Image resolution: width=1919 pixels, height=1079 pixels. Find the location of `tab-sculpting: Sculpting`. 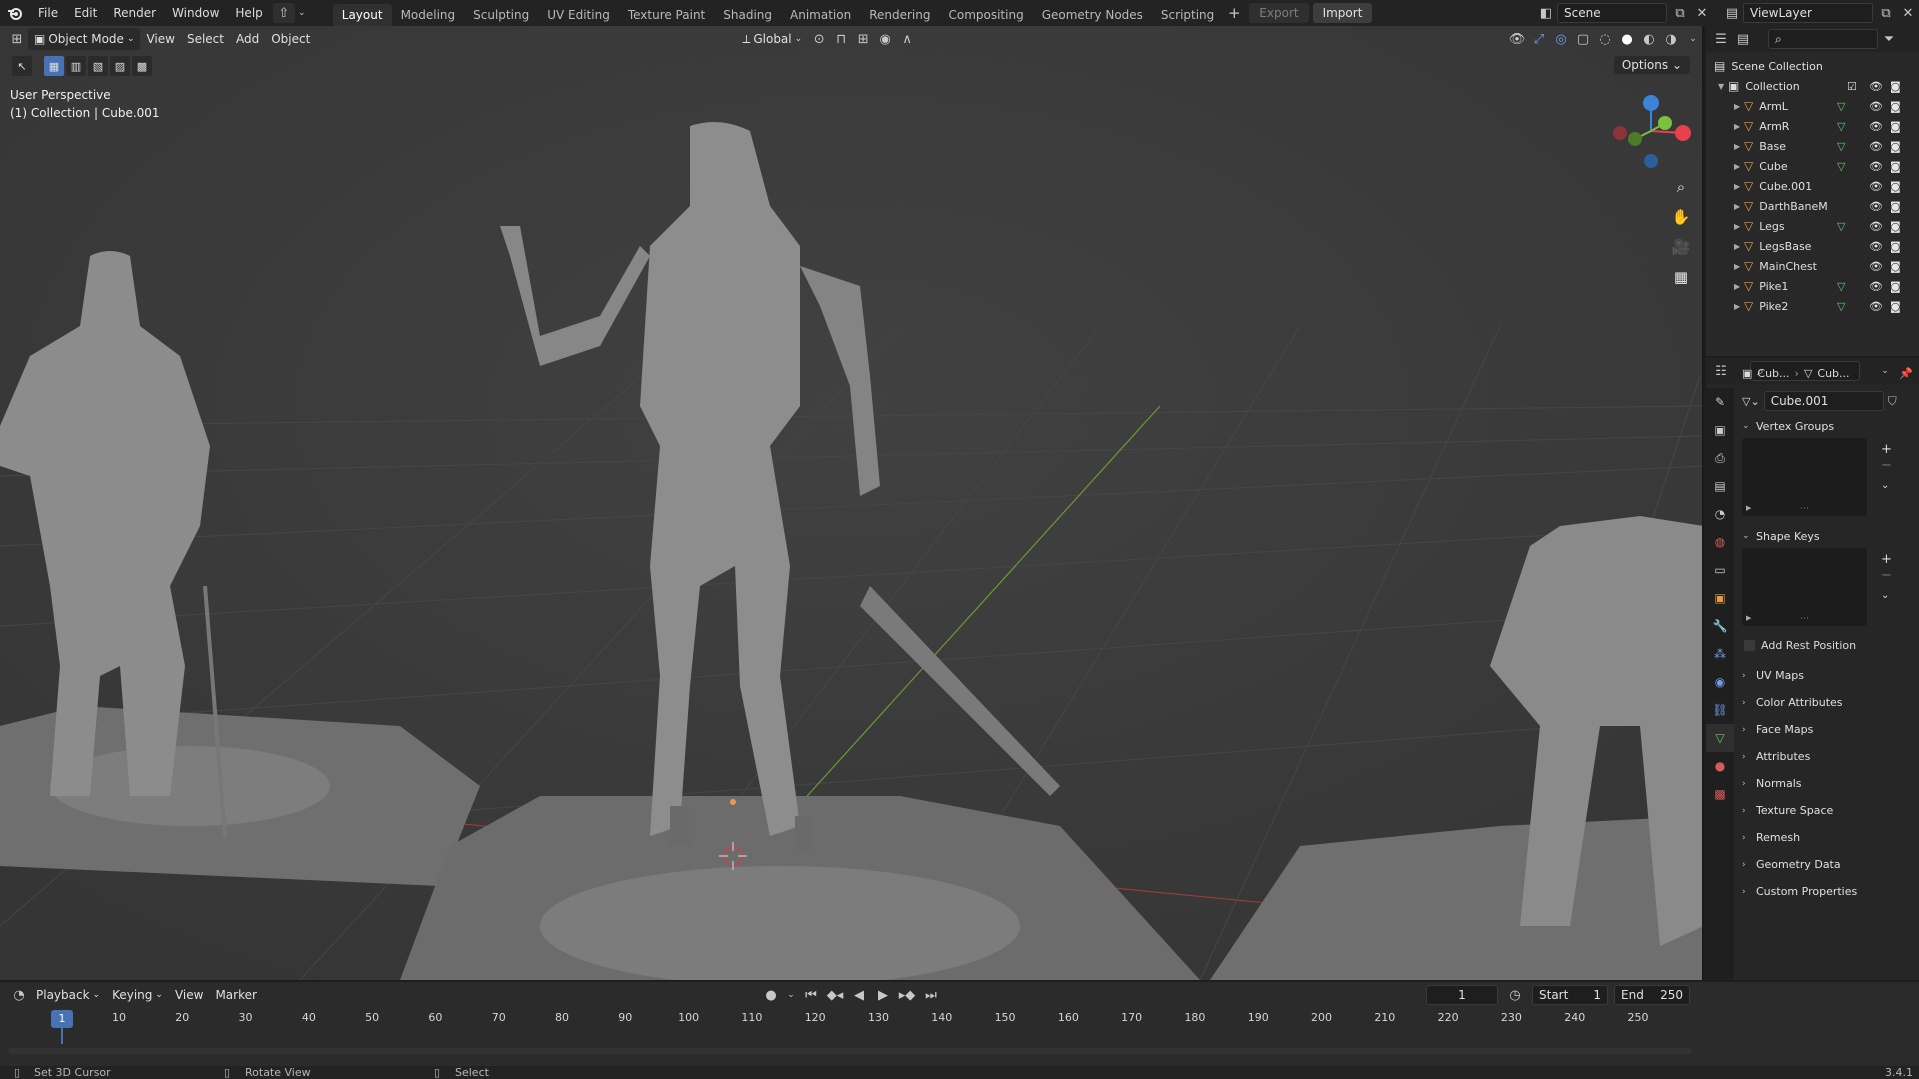

tab-sculpting: Sculpting is located at coordinates (501, 15).